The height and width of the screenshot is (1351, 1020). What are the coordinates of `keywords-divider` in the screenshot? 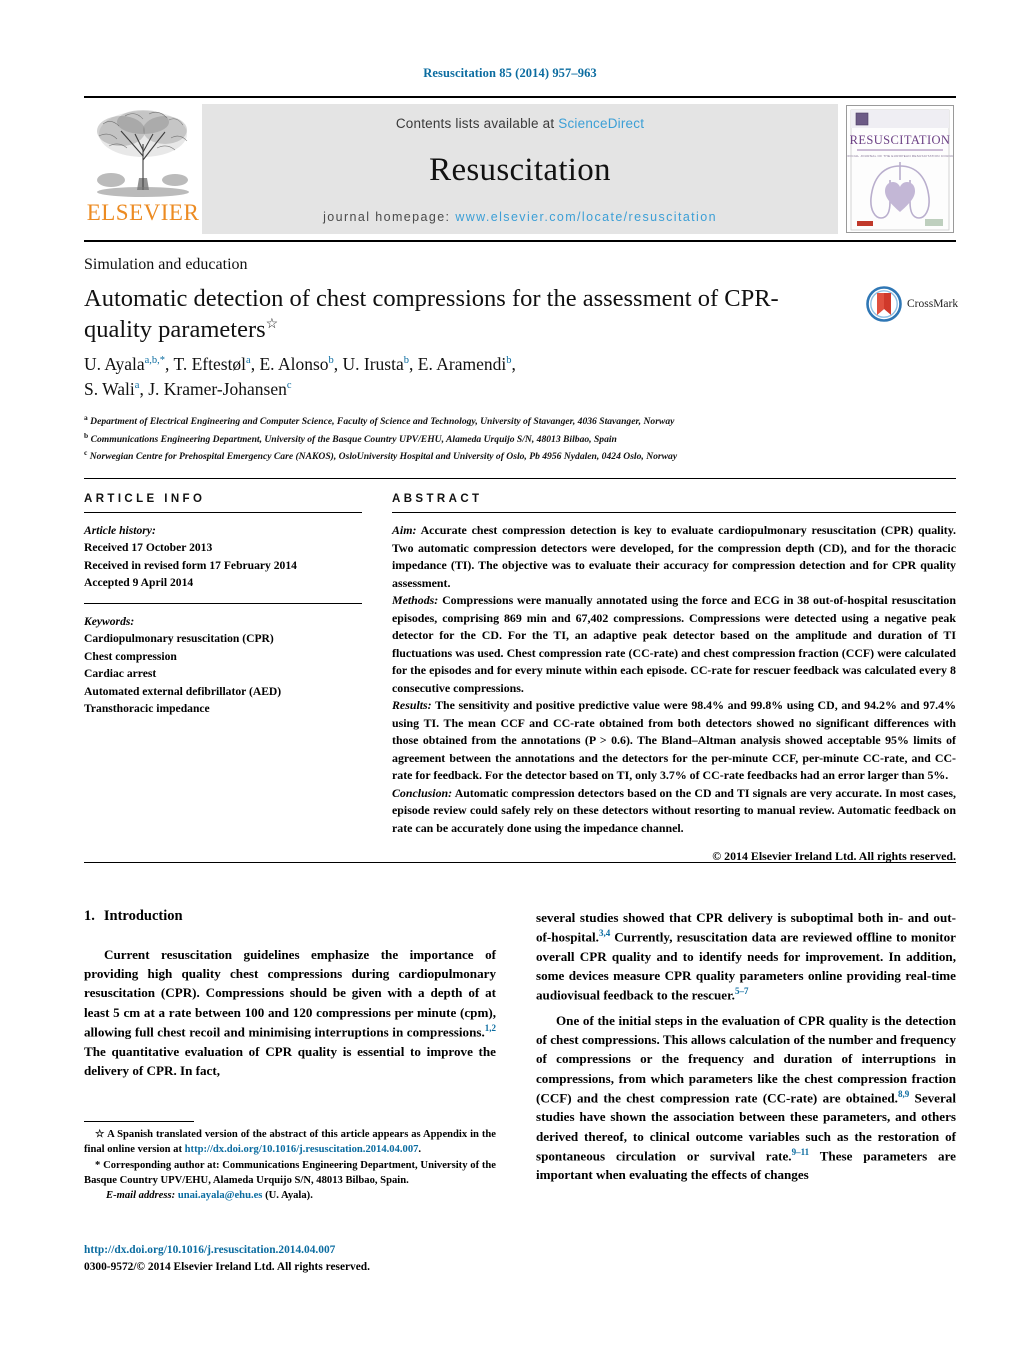 It's located at (223, 603).